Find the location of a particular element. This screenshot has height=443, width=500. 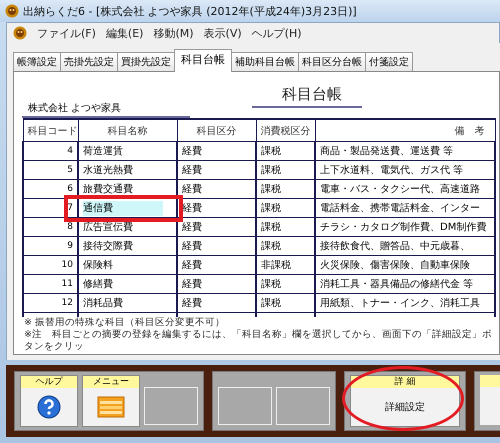

account-name-cell: 修繕費 is located at coordinates (127, 284).